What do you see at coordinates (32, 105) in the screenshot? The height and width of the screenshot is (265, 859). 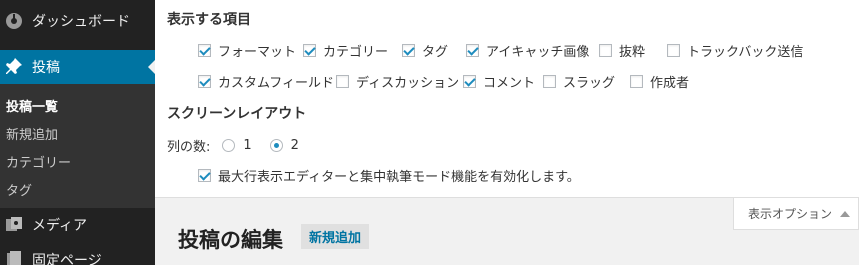 I see `submenu-all-posts: 投稿一覧` at bounding box center [32, 105].